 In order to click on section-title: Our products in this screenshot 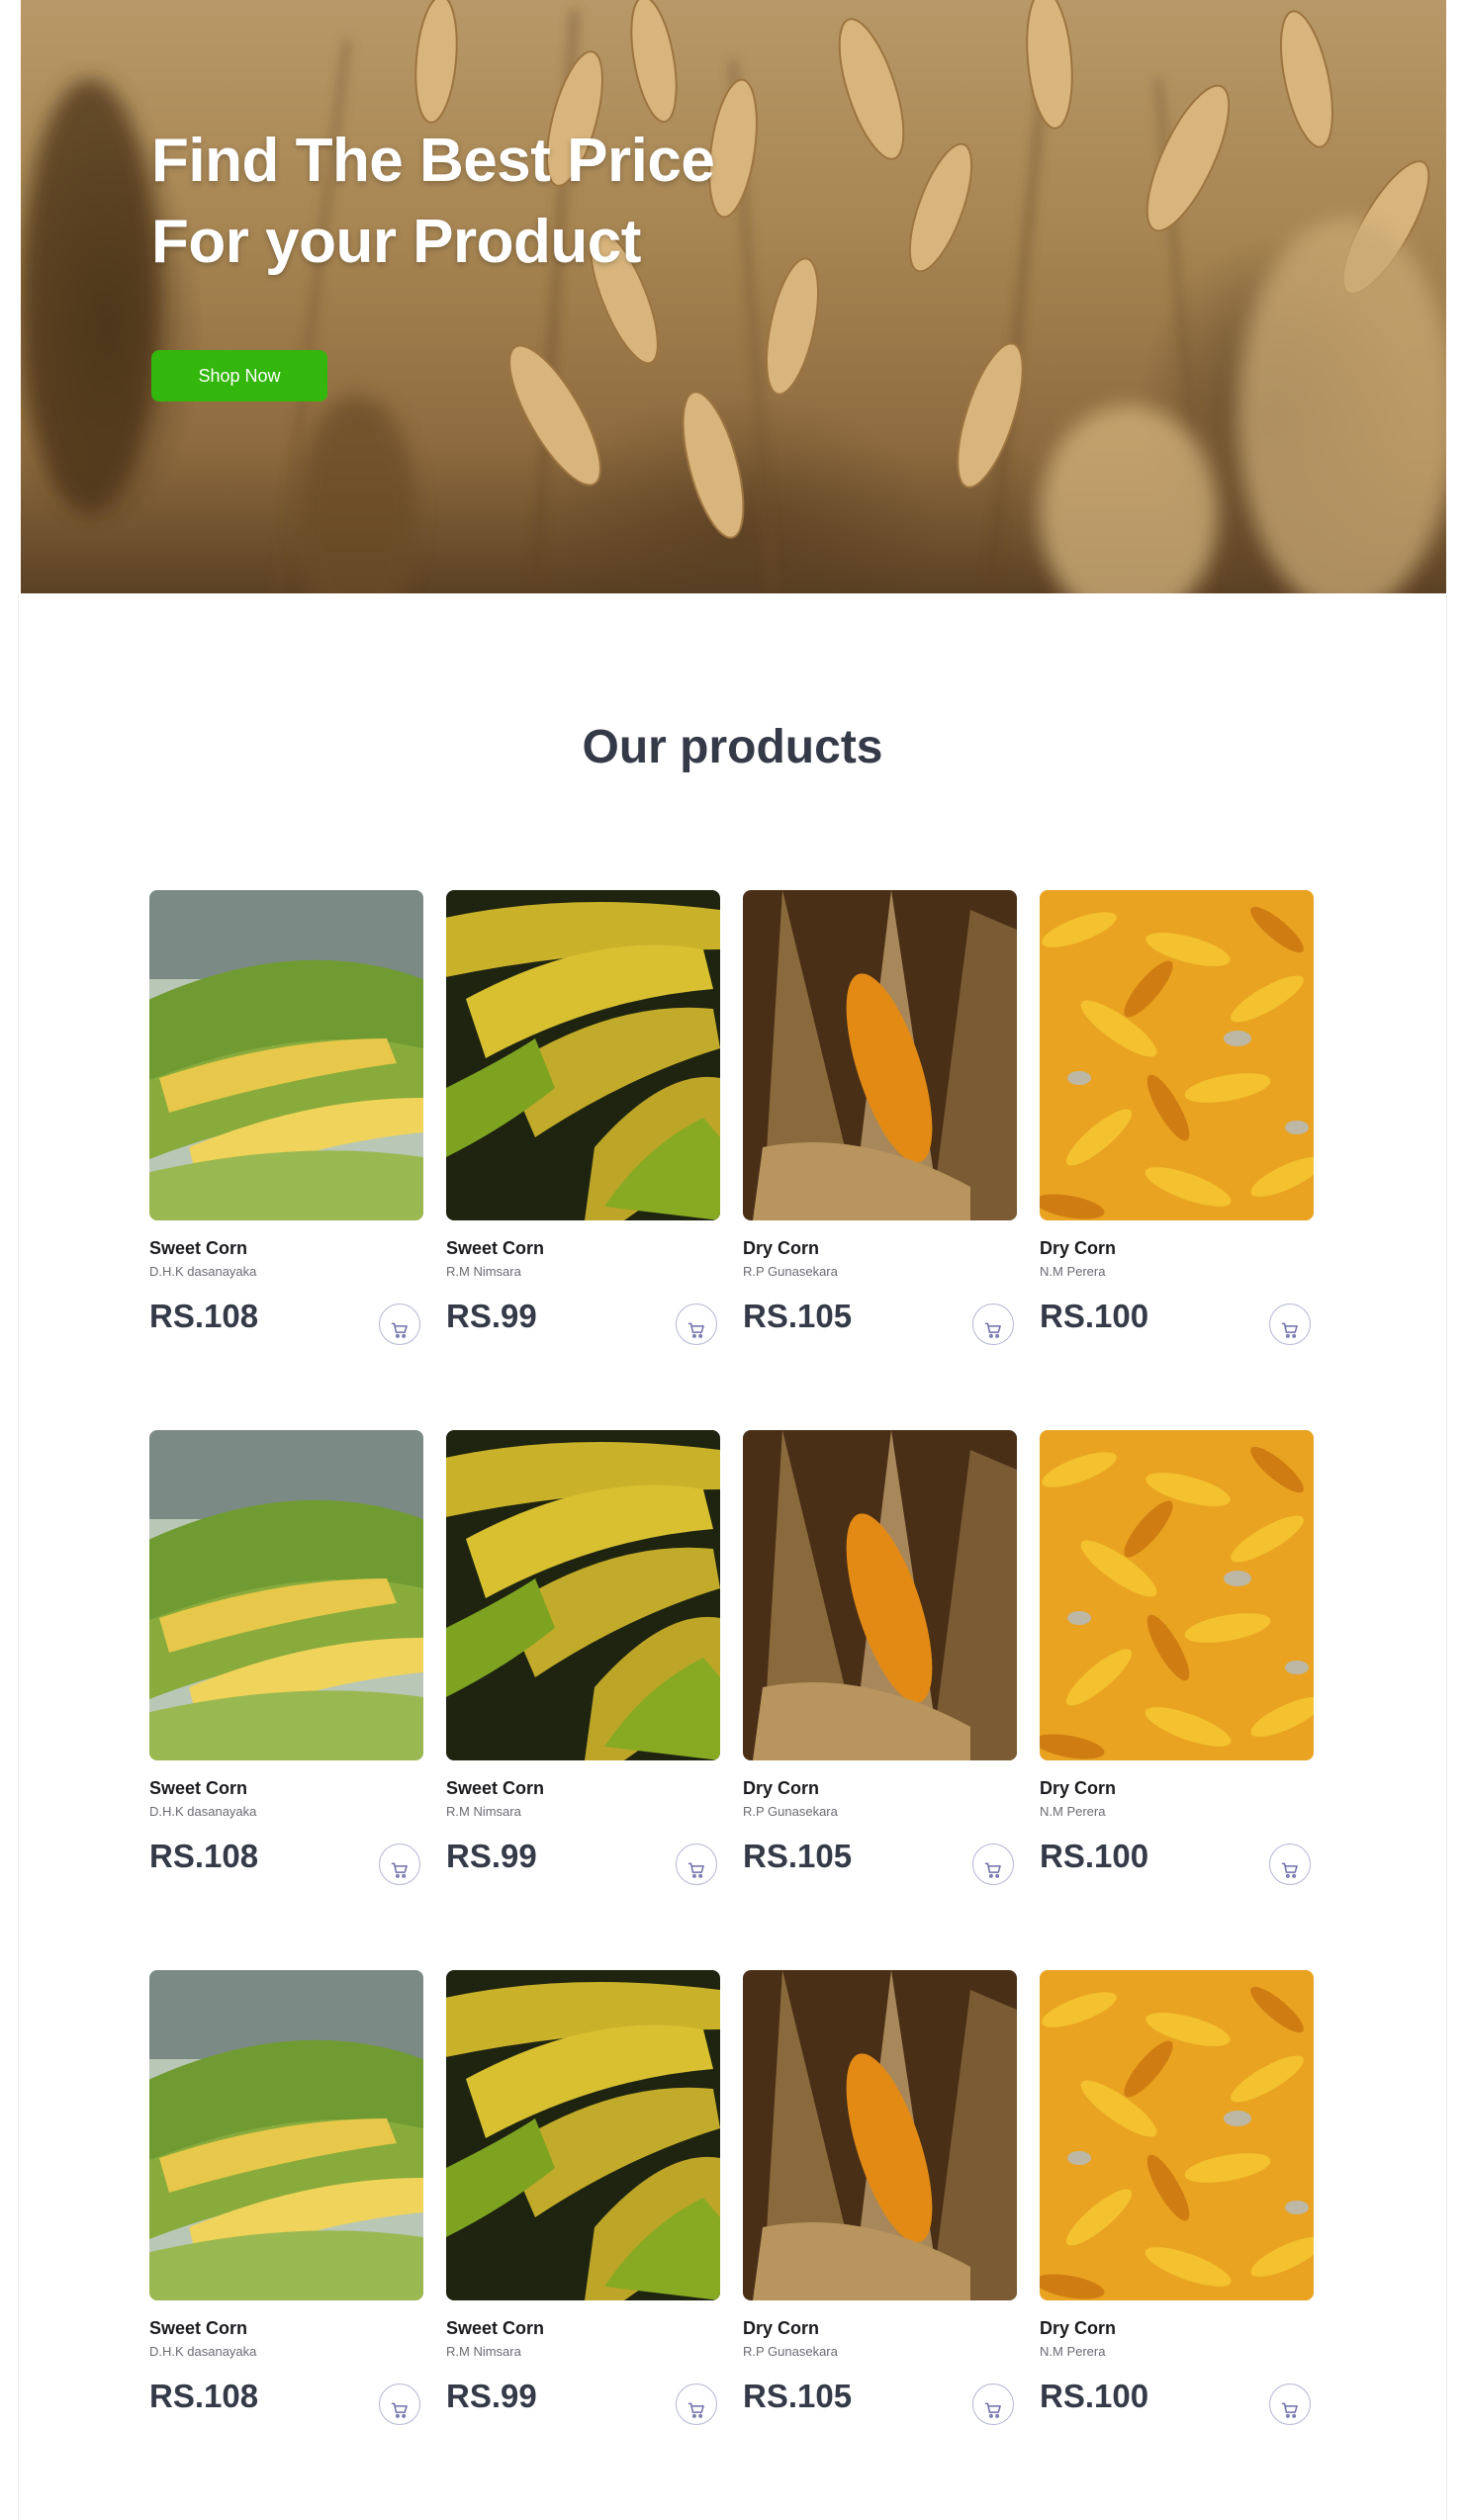, I will do `click(732, 747)`.